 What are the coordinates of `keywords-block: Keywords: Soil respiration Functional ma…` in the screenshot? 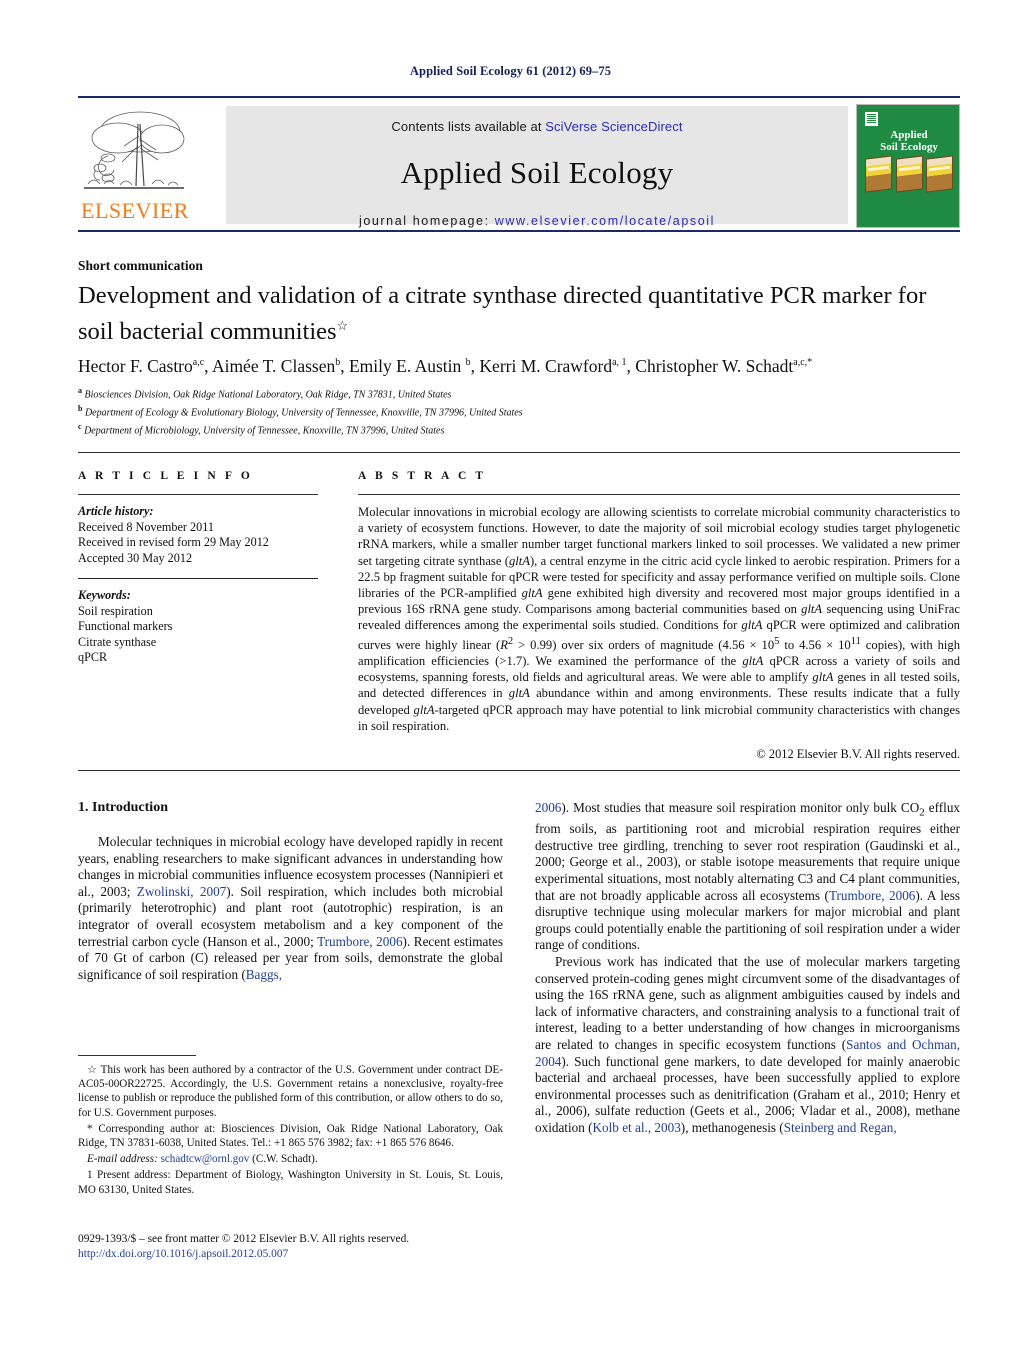 It's located at (198, 627).